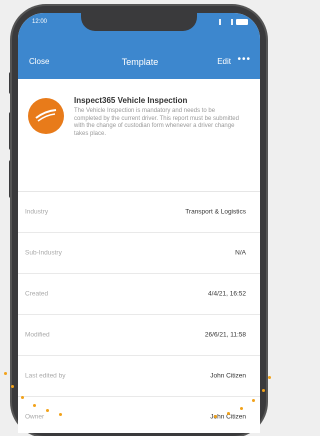  What do you see at coordinates (228, 376) in the screenshot?
I see `detail-value: John Citizen` at bounding box center [228, 376].